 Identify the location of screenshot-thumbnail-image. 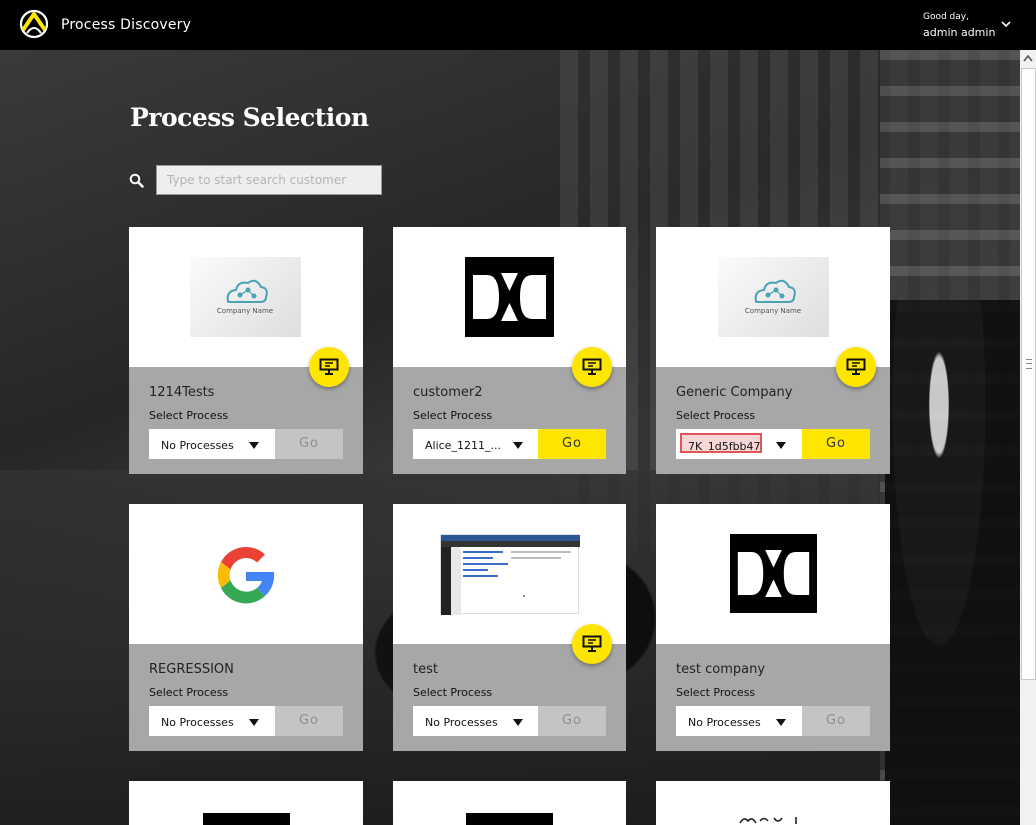
(510, 575).